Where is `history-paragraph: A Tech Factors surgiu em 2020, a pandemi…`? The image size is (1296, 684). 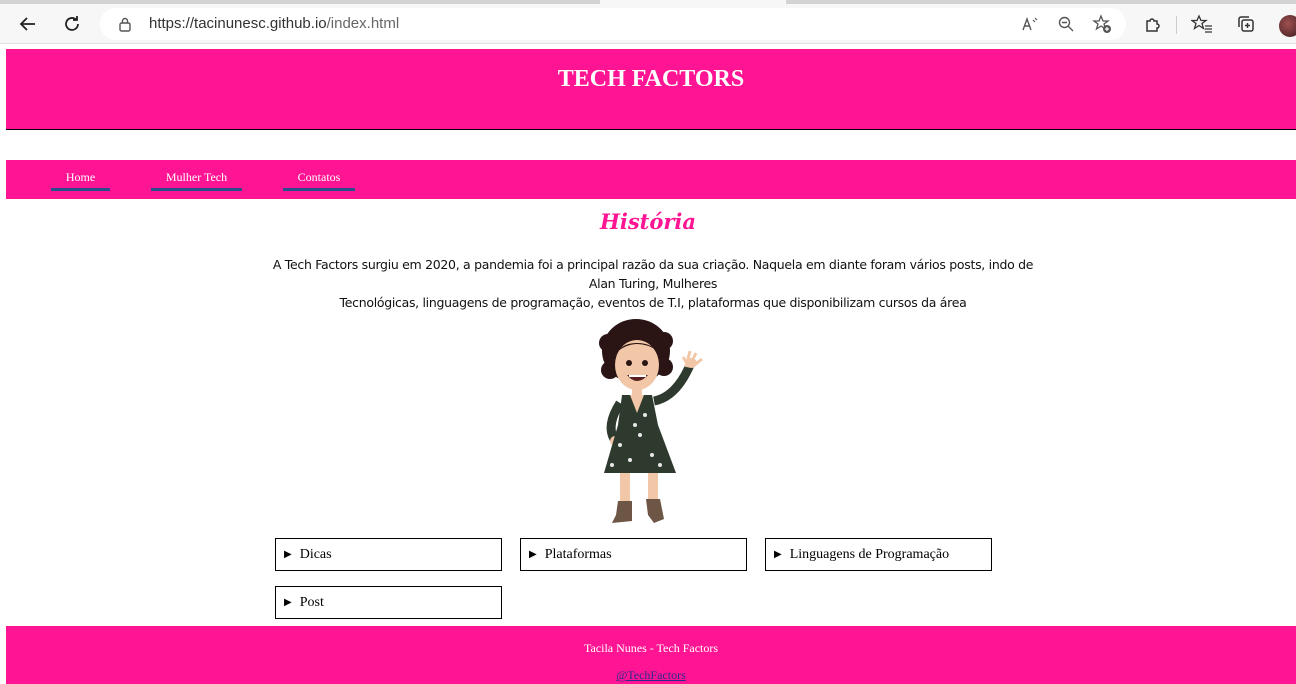 history-paragraph: A Tech Factors surgiu em 2020, a pandemi… is located at coordinates (653, 283).